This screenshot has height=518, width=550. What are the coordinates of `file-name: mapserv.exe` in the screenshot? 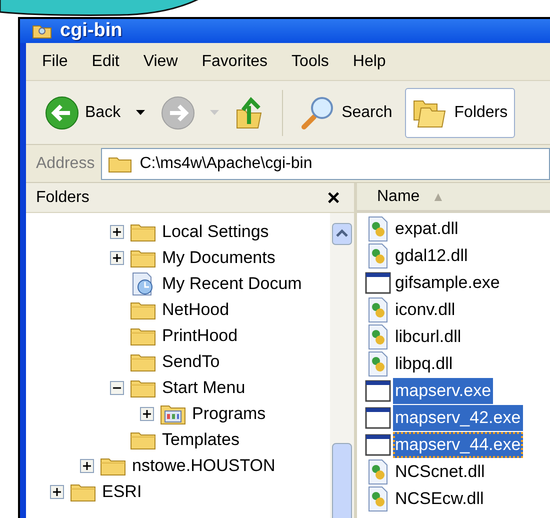 It's located at (443, 391).